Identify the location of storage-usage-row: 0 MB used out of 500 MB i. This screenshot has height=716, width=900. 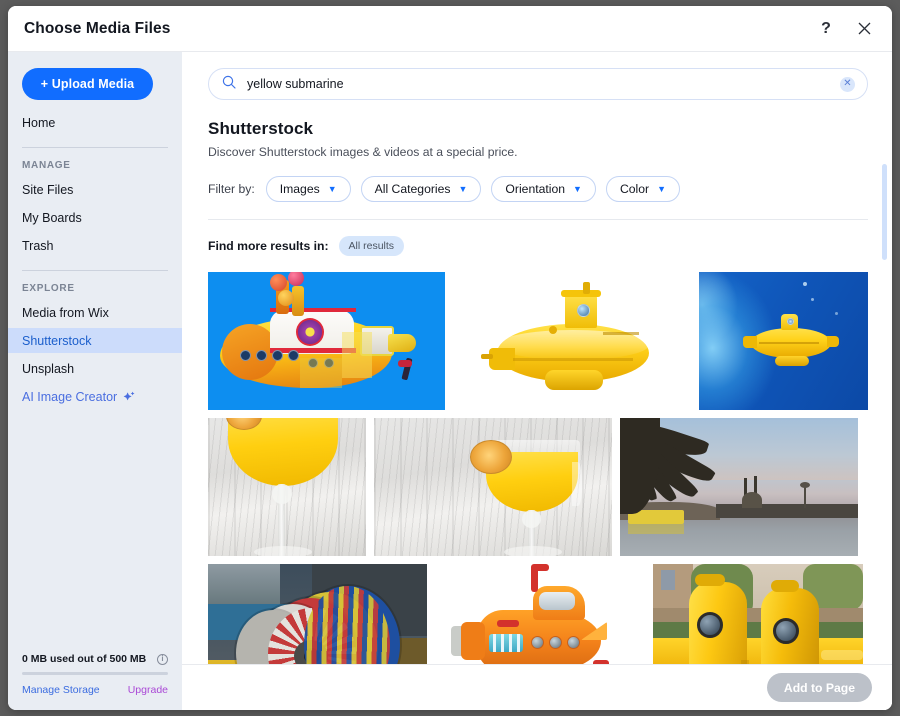
(95, 659).